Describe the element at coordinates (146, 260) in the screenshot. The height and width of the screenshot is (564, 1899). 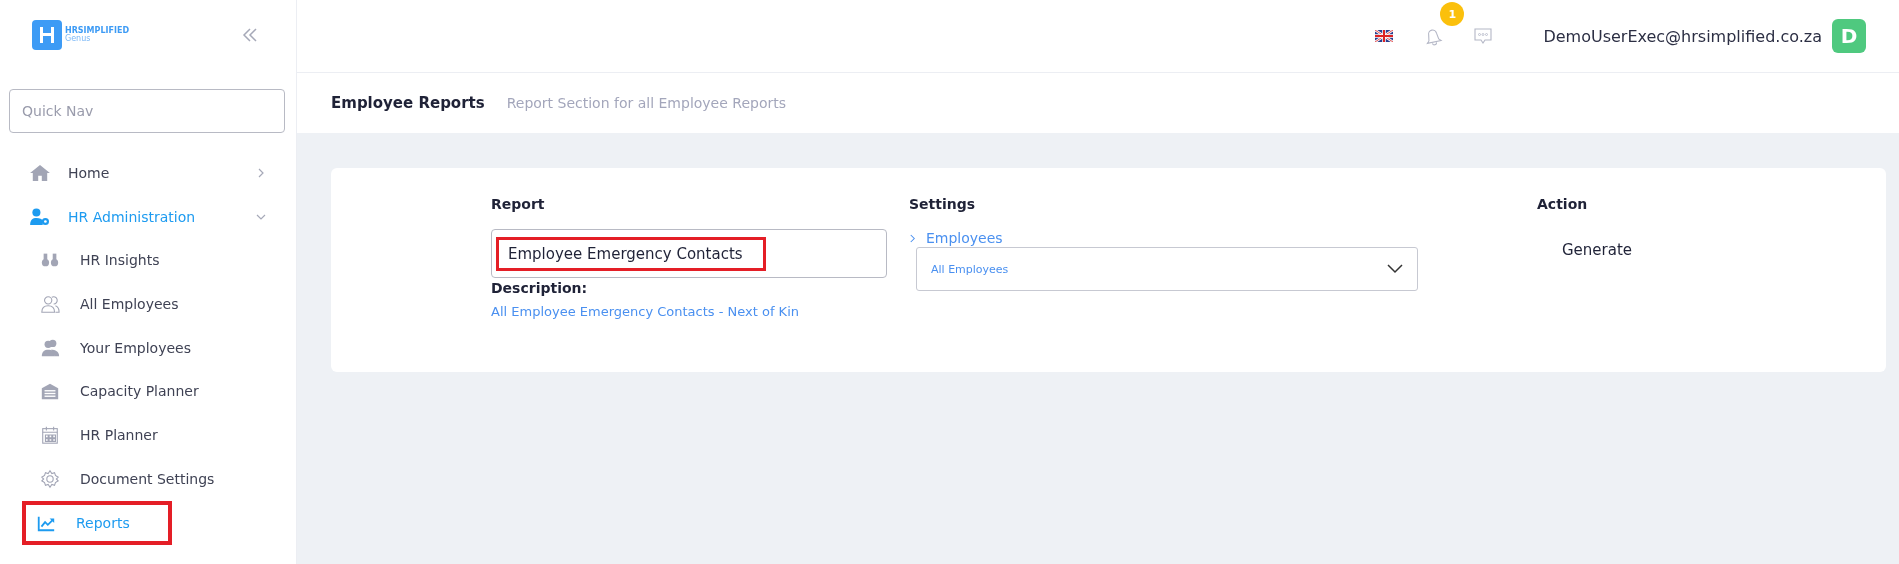
I see `sidebar-item: HR Insights` at that location.